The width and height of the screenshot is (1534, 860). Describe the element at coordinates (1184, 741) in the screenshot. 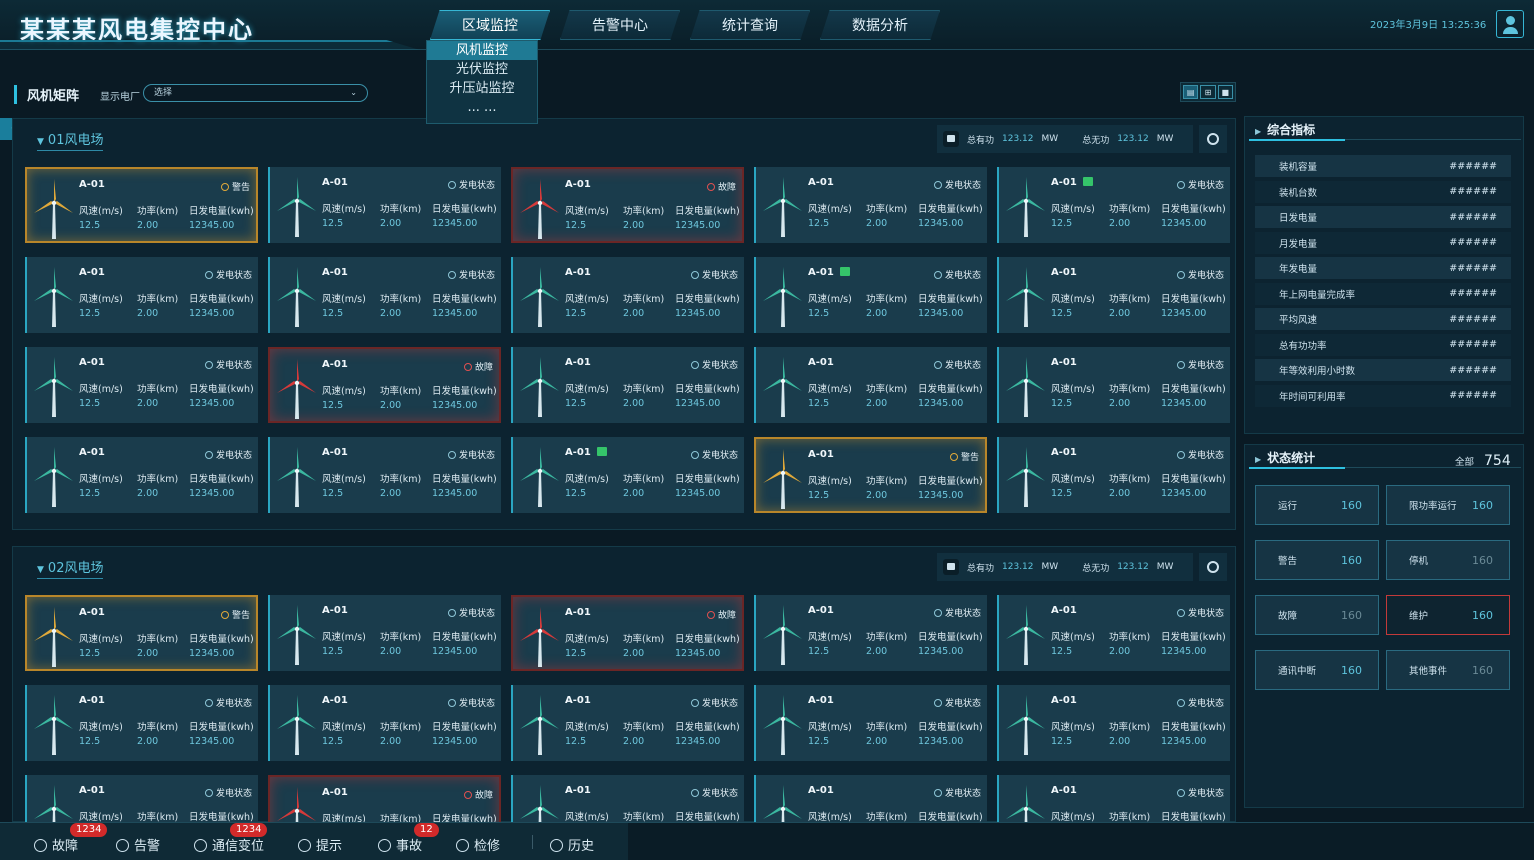

I see `energy-value: 12345.00` at that location.